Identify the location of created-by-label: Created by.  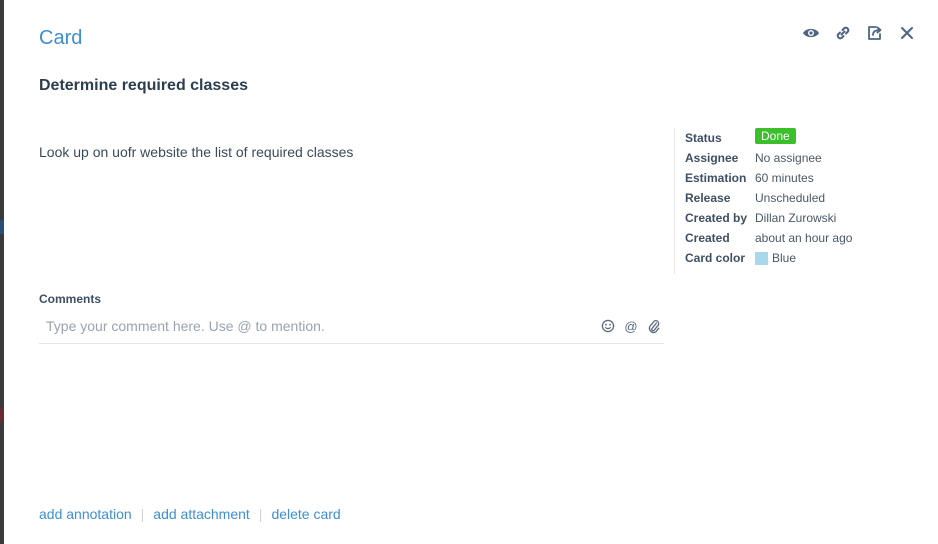
(716, 218).